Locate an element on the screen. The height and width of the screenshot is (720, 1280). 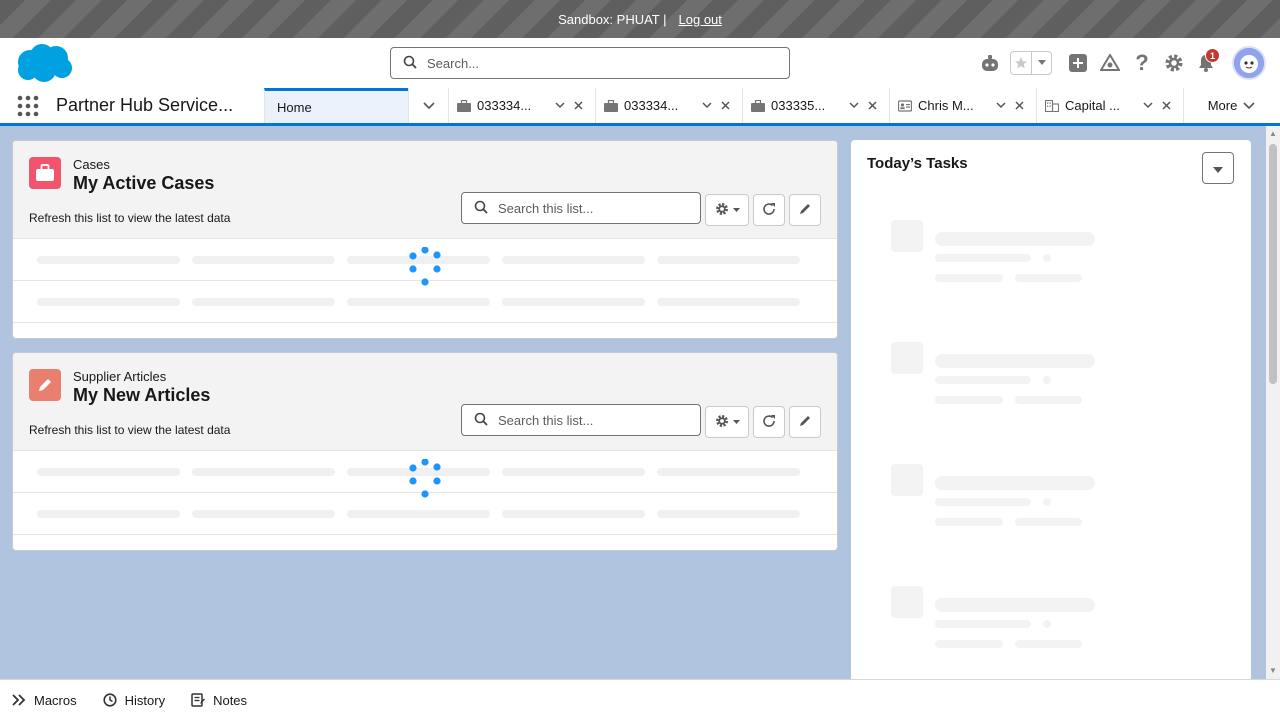
user-avatar is located at coordinates (1249, 63).